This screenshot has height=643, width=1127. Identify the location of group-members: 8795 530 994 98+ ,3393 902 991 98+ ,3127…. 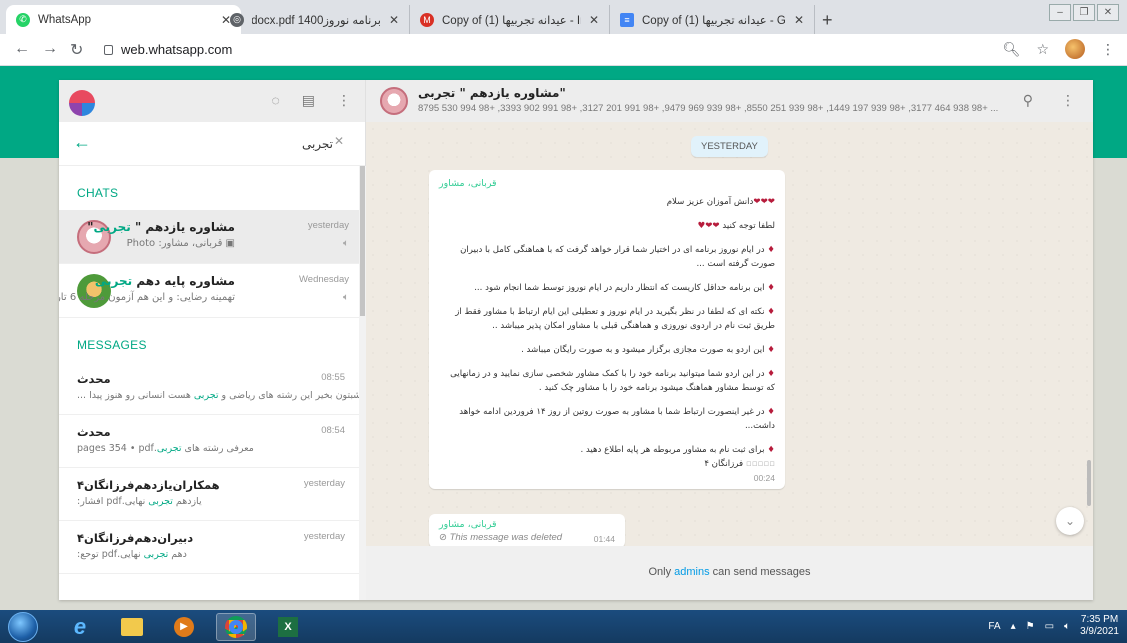
(708, 108).